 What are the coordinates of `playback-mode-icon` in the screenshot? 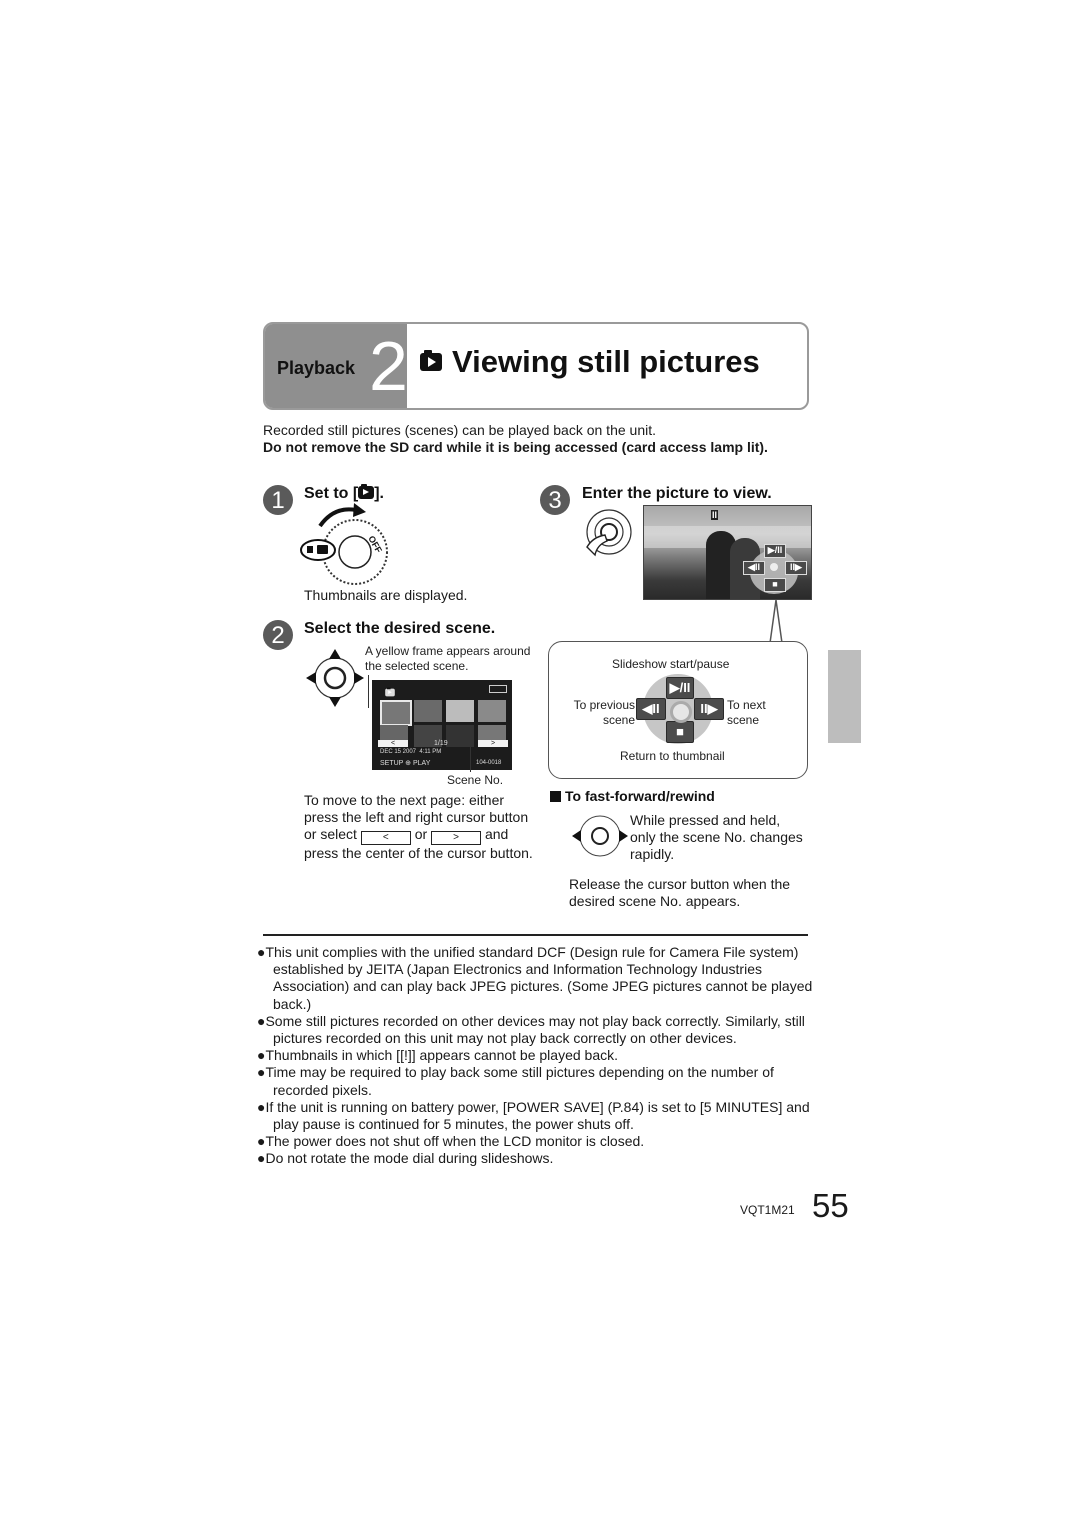 It's located at (366, 491).